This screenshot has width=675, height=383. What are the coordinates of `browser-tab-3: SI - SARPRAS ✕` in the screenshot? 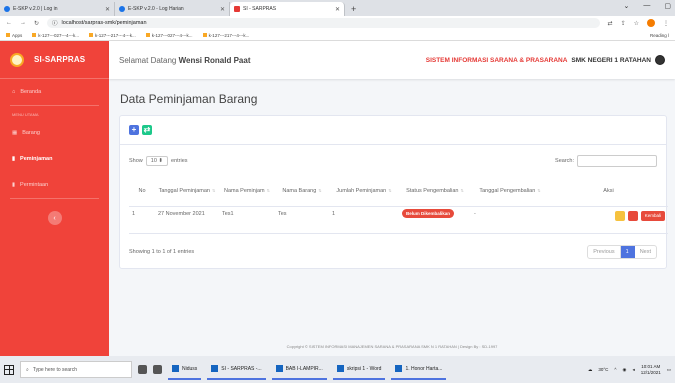 It's located at (287, 9).